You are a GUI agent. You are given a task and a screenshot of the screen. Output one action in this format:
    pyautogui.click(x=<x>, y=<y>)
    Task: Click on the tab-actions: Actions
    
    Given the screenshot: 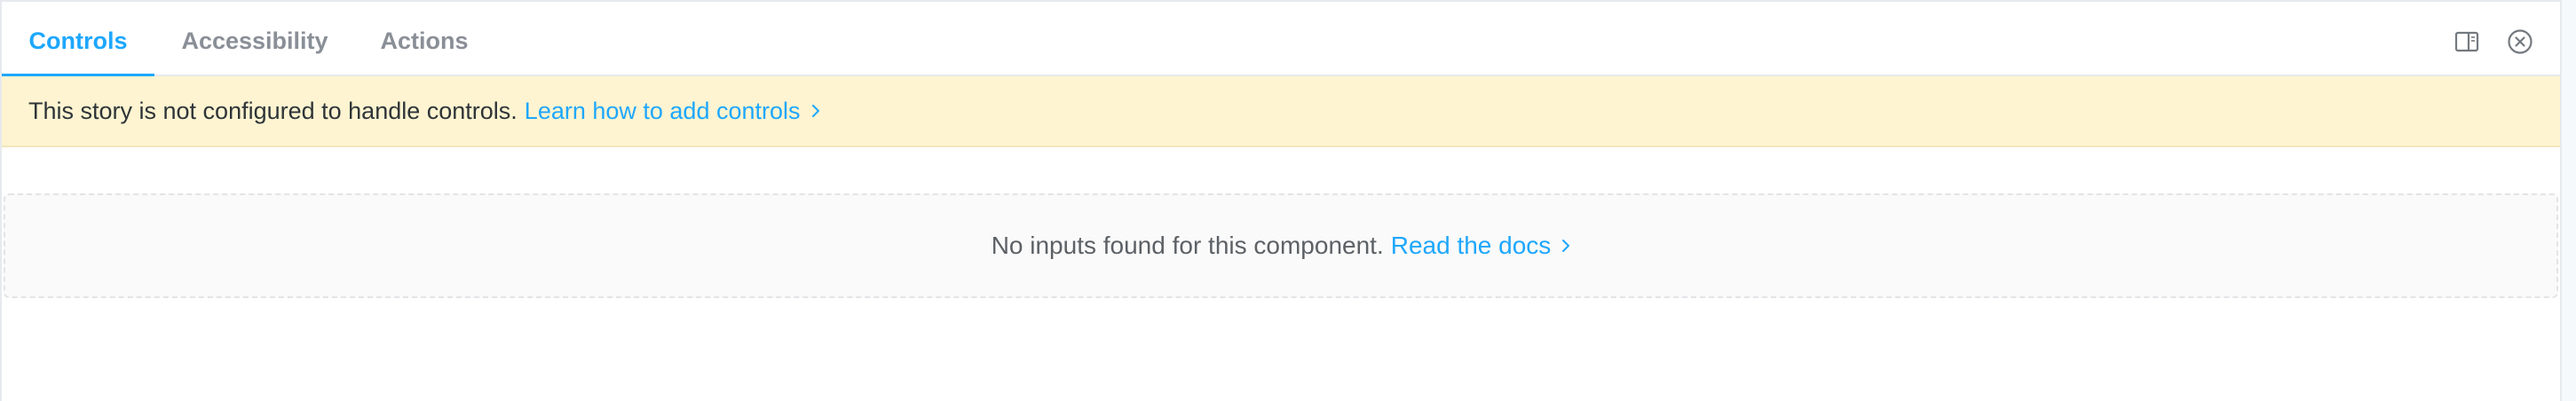 What is the action you would take?
    pyautogui.click(x=424, y=40)
    